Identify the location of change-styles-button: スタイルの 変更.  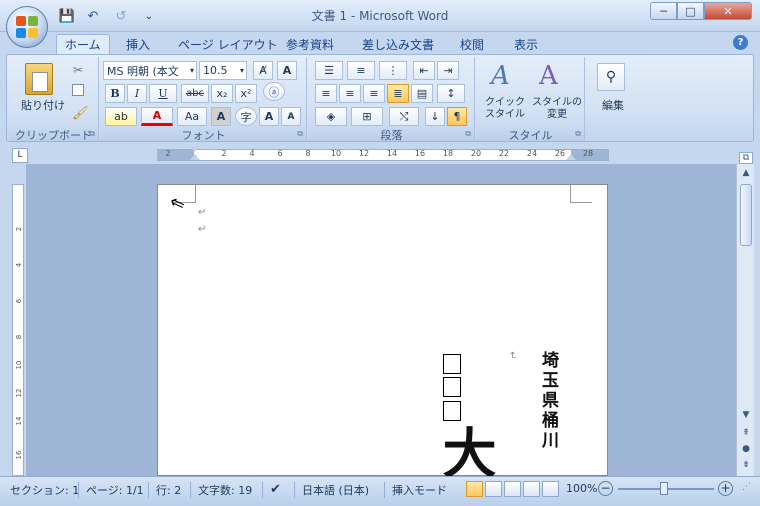
(557, 109).